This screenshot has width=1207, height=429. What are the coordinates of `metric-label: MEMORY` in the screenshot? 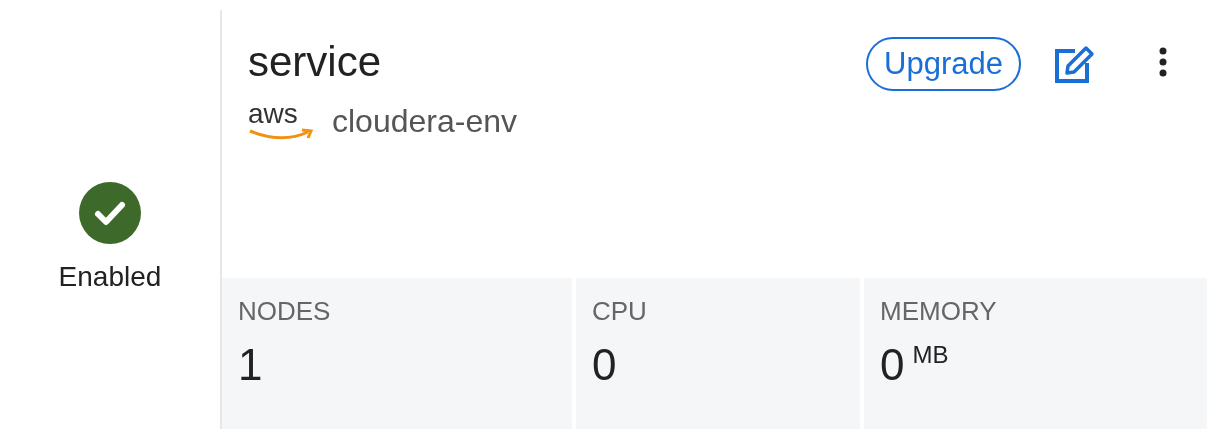 It's located at (939, 311).